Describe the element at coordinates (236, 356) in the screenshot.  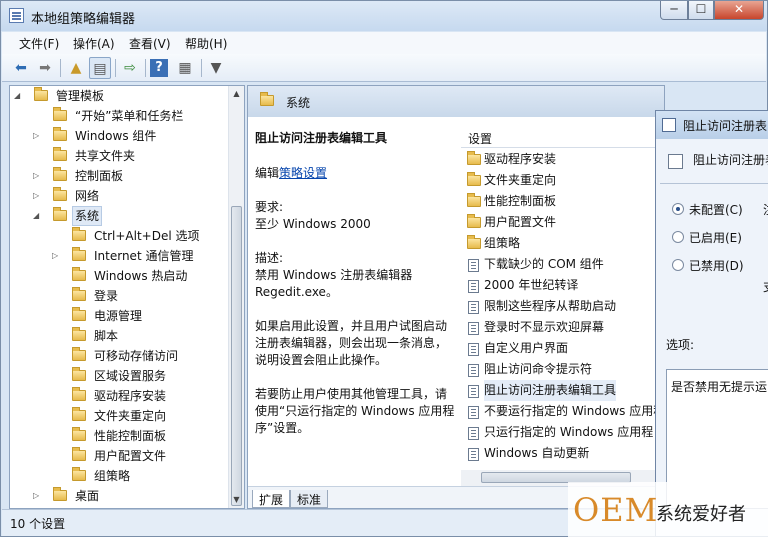
I see `scroll-thumb` at that location.